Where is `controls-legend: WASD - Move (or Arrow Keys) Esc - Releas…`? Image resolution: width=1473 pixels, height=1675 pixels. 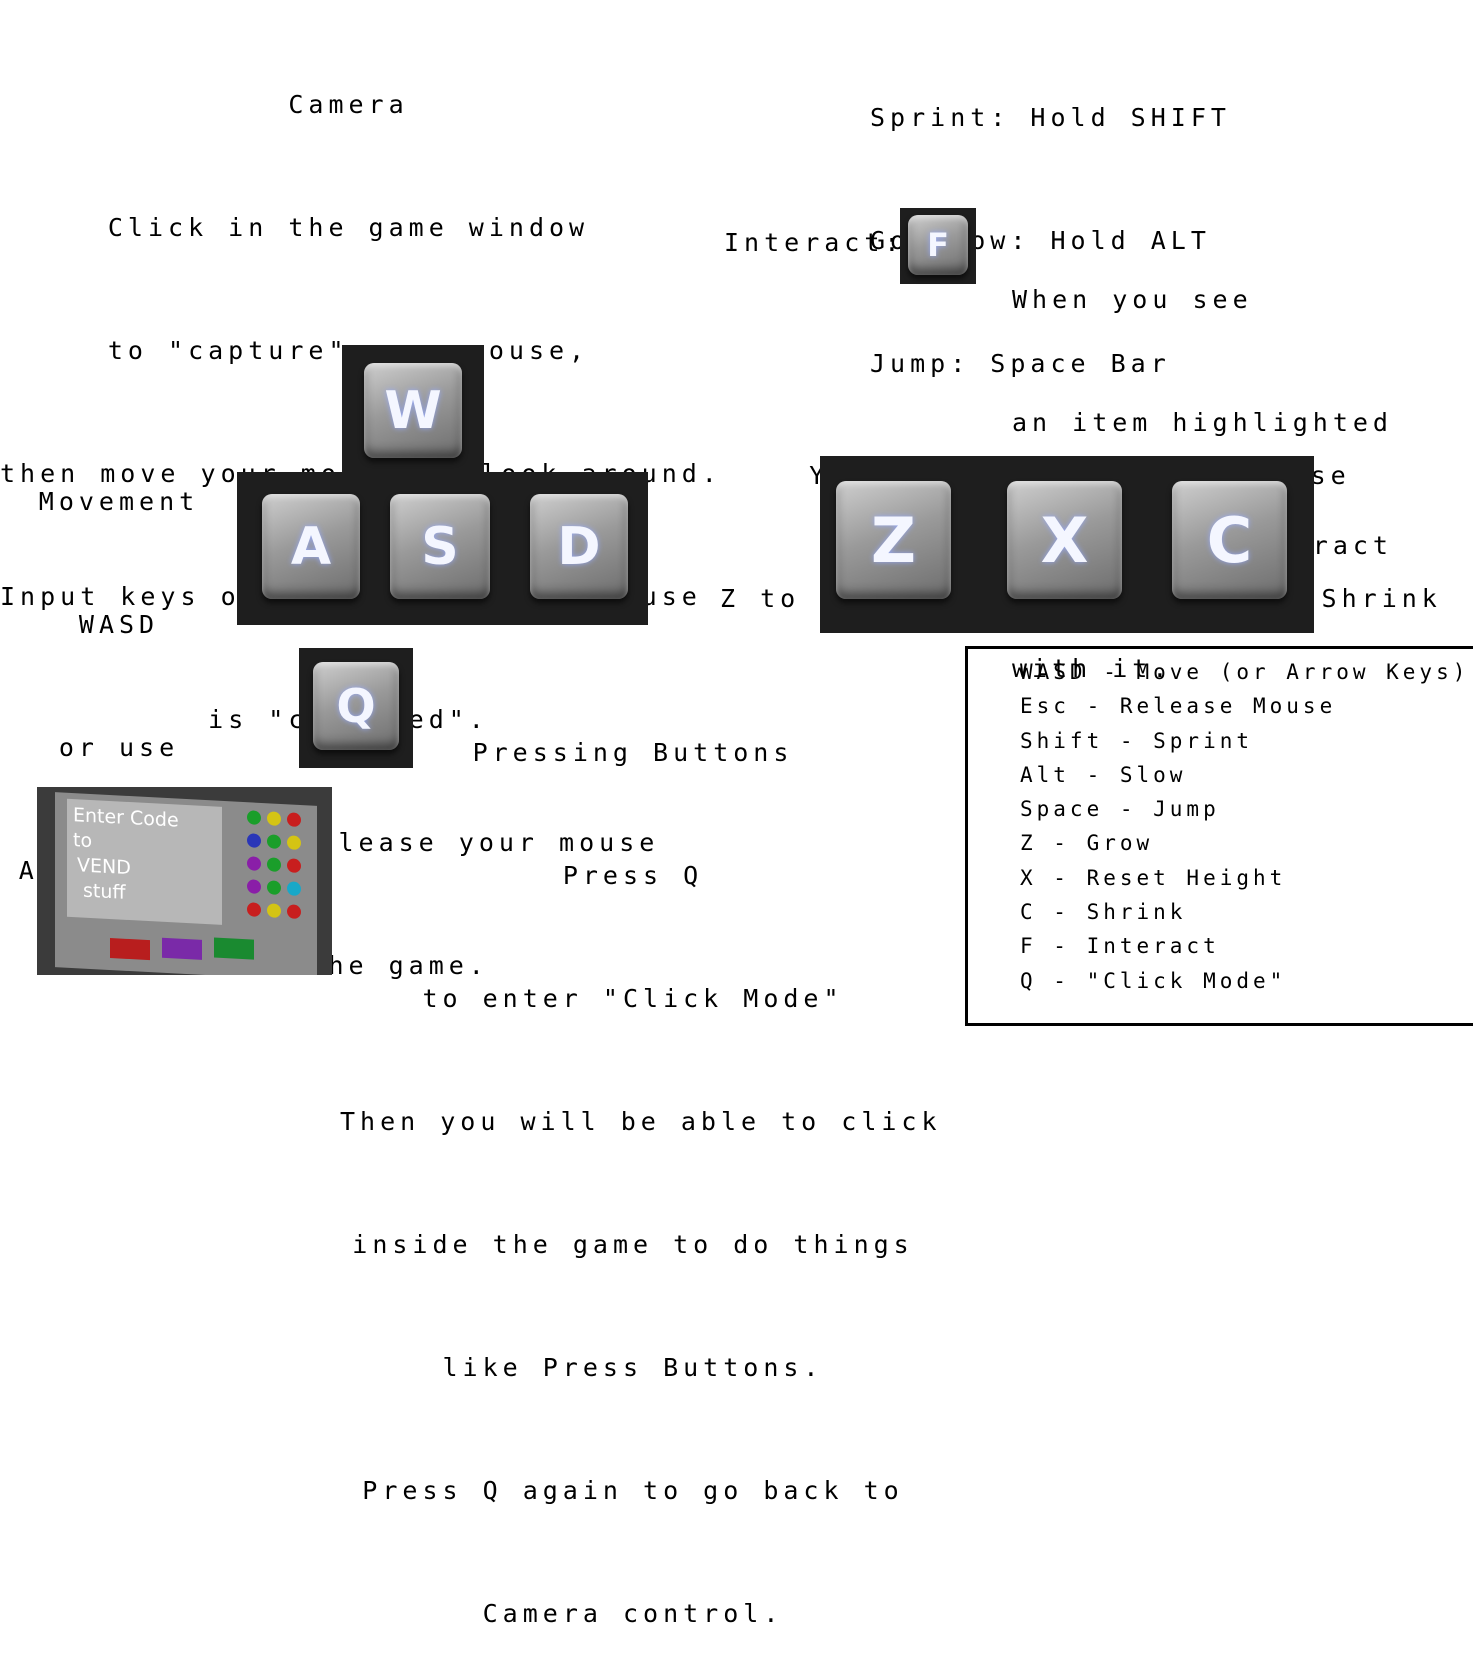
controls-legend: WASD - Move (or Arrow Keys) Esc - Releas… is located at coordinates (1244, 826).